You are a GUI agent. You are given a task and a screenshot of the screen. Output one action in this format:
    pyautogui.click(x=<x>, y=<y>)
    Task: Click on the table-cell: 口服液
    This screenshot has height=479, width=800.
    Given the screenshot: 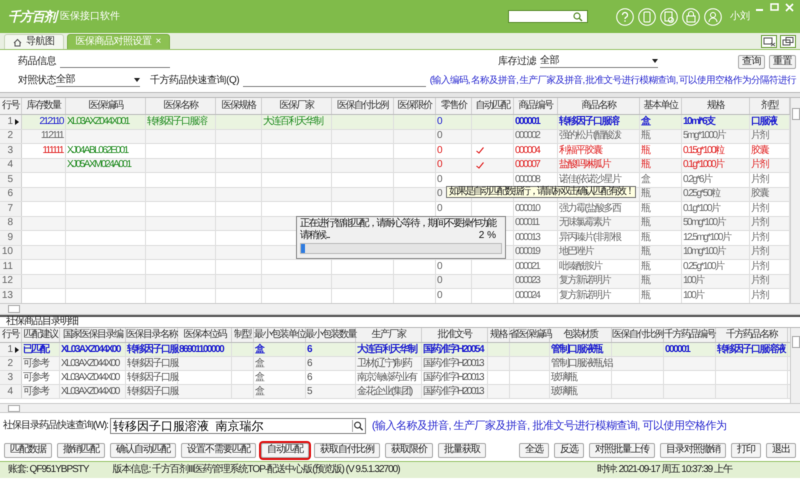 What is the action you would take?
    pyautogui.click(x=763, y=121)
    